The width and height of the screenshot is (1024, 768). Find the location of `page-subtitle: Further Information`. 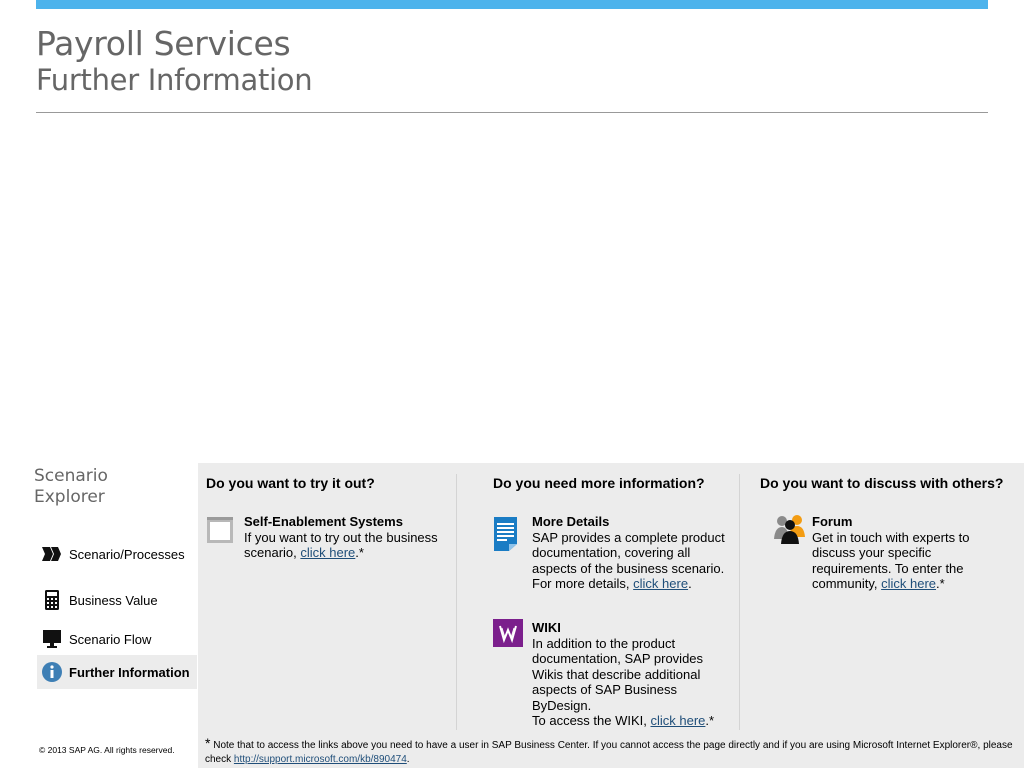

page-subtitle: Further Information is located at coordinates (174, 80).